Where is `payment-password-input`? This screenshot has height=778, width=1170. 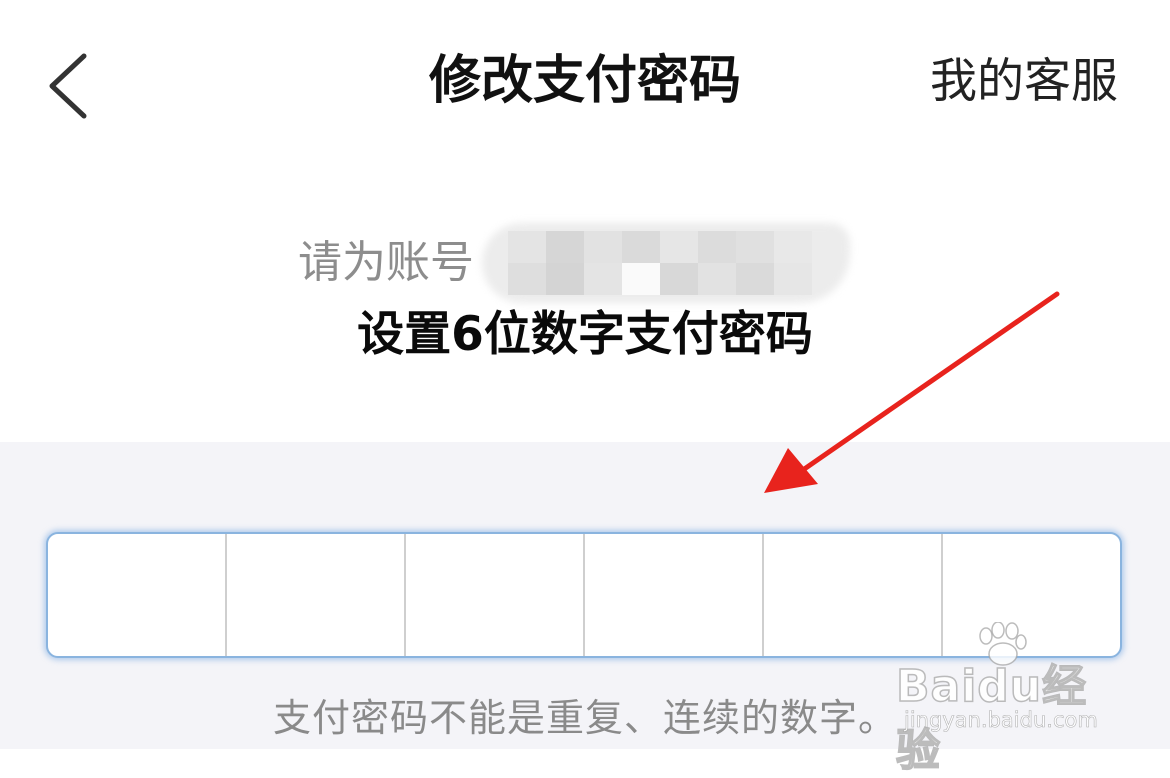
payment-password-input is located at coordinates (584, 595).